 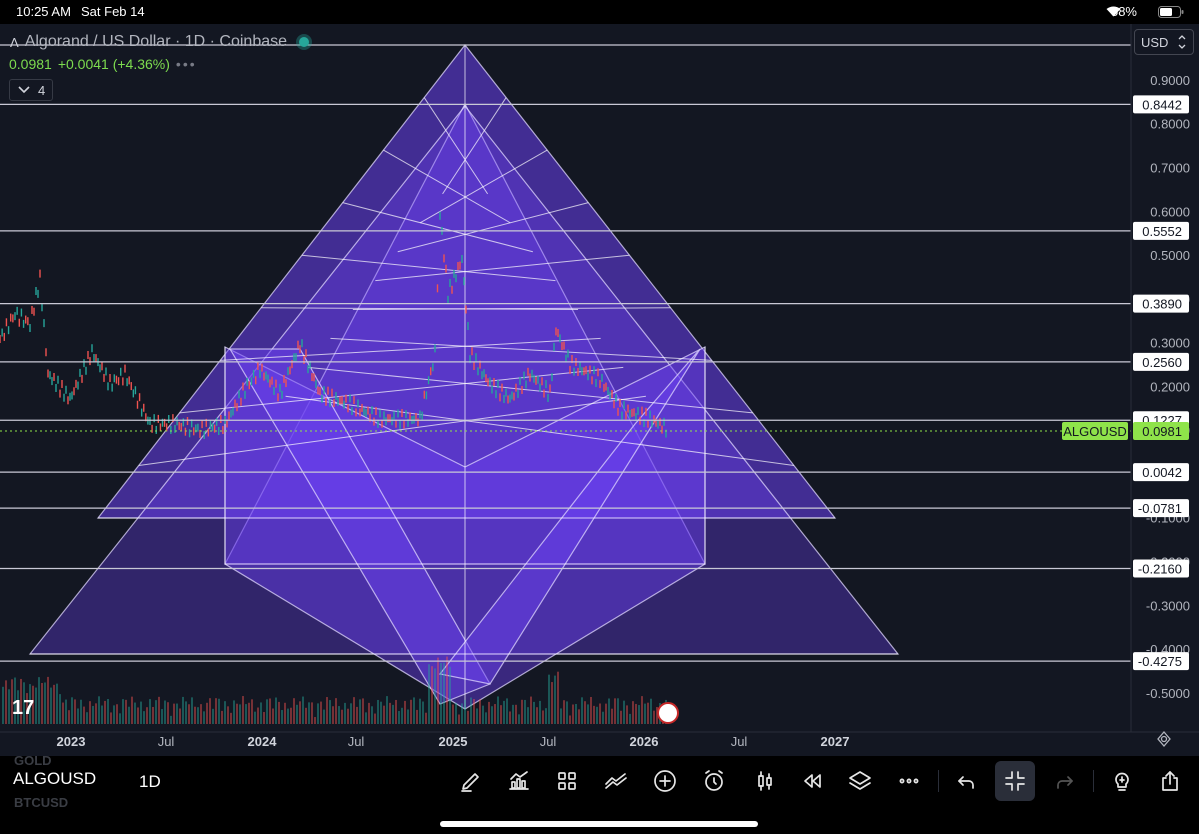 What do you see at coordinates (599, 824) in the screenshot?
I see `home-indicator` at bounding box center [599, 824].